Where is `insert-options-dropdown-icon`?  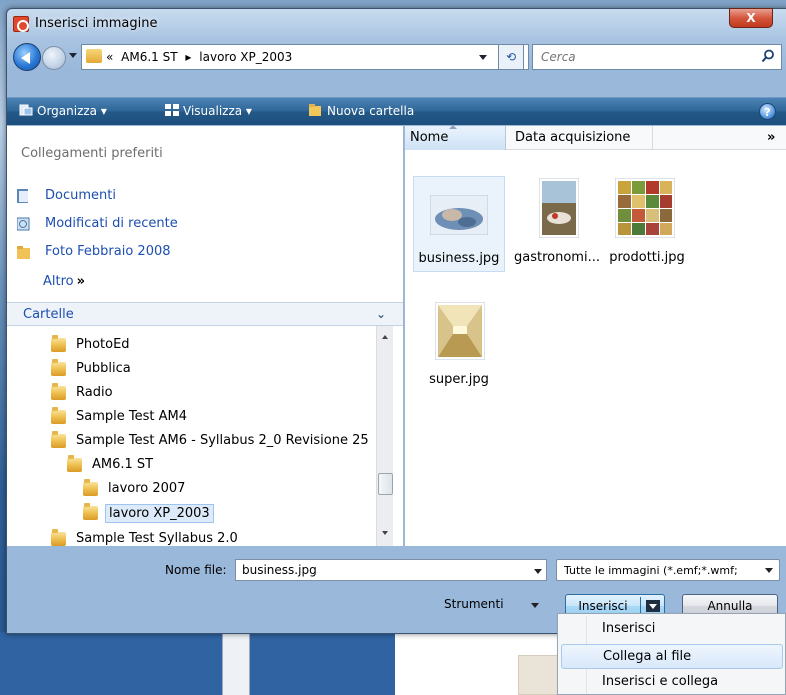 insert-options-dropdown-icon is located at coordinates (653, 606).